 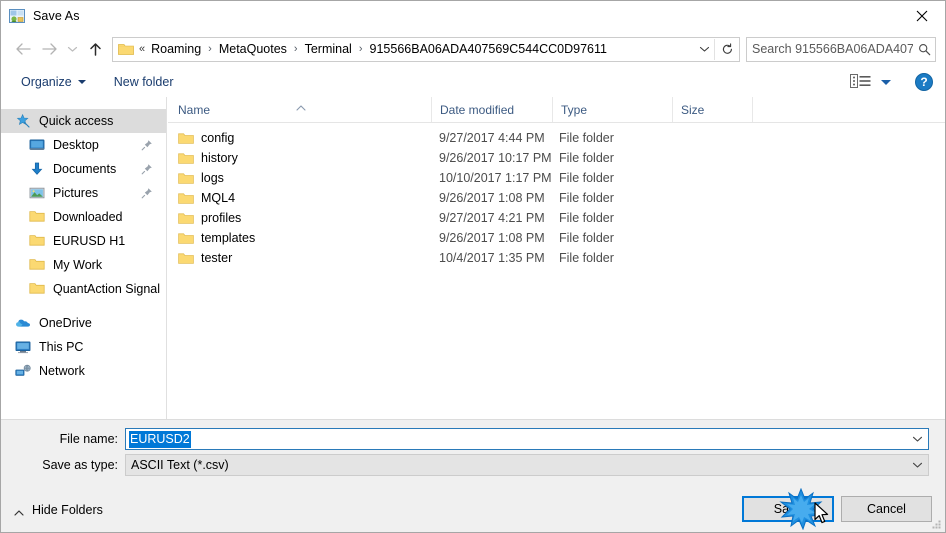 I want to click on toolbar-right-group: ?, so click(x=891, y=82).